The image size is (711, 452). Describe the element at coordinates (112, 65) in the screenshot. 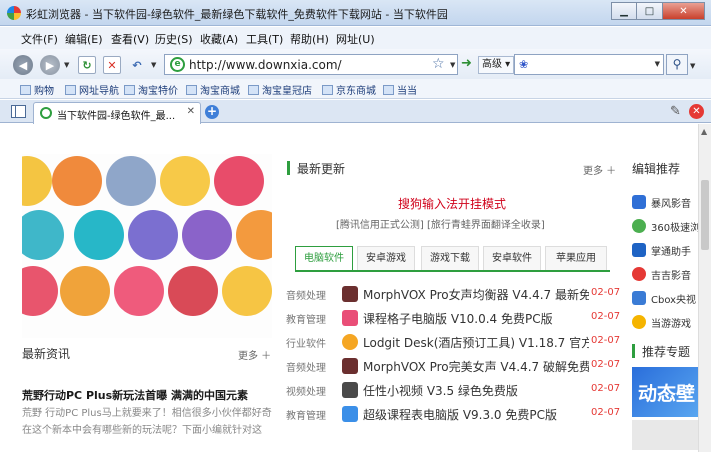

I see `stop-button: ✕` at that location.